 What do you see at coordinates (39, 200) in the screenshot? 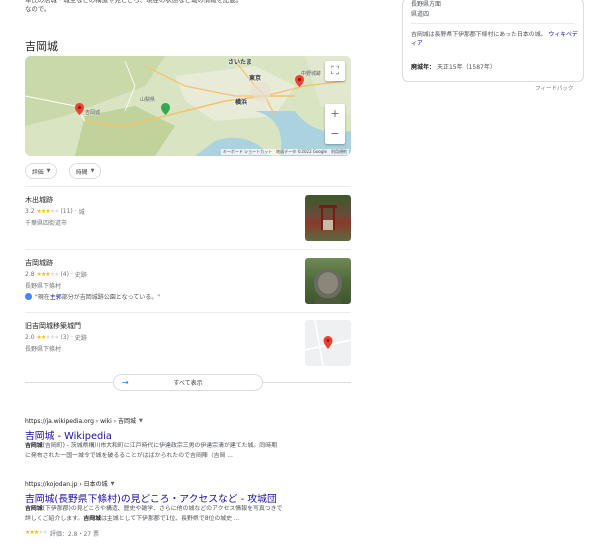
I see `result-name: 木出城跡` at bounding box center [39, 200].